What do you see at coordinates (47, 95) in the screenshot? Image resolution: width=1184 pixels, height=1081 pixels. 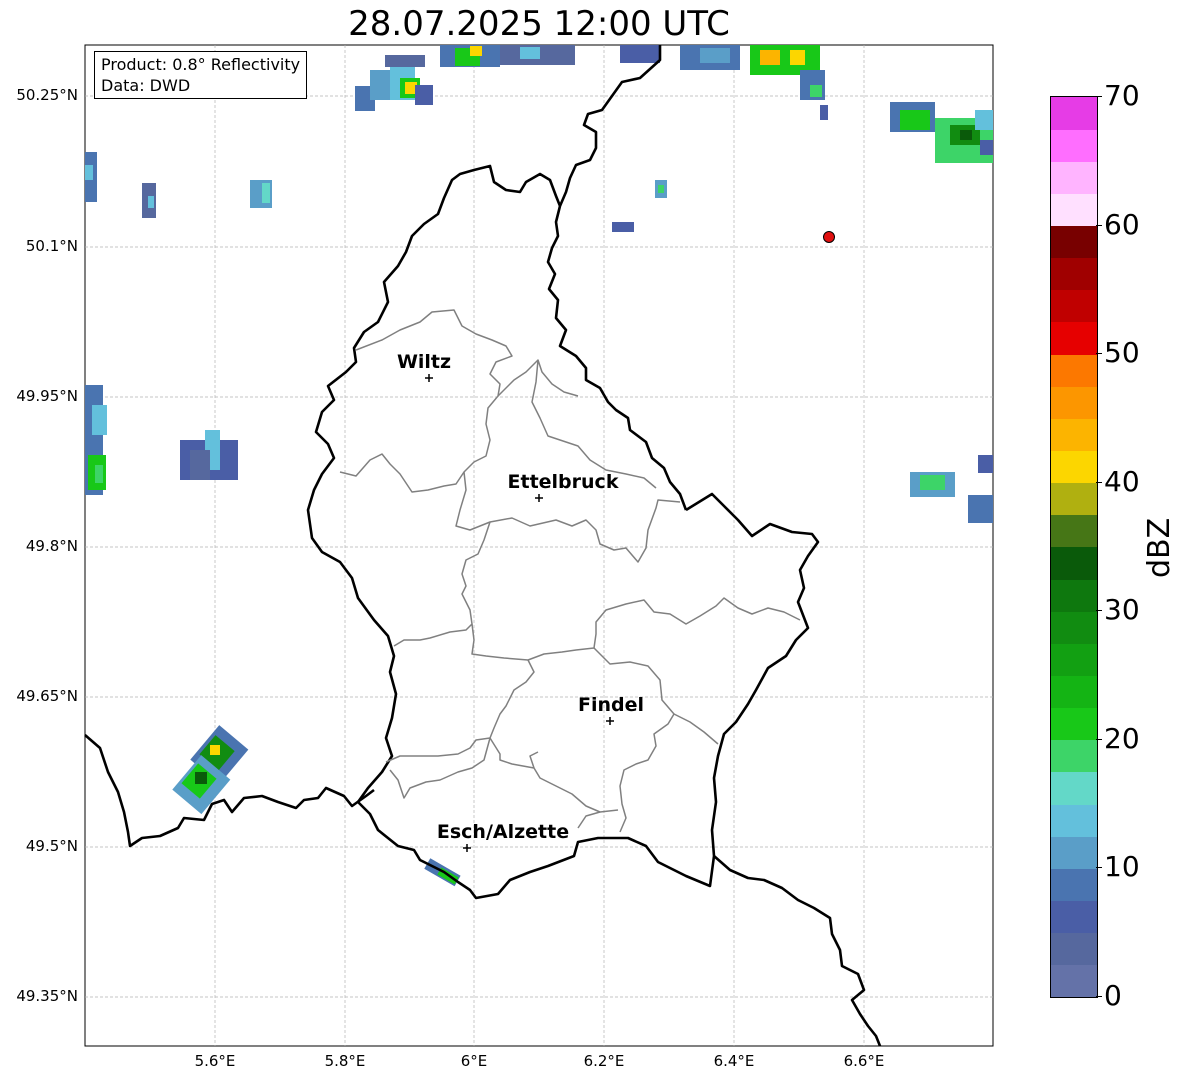 I see `lat-label: 50.25°N` at bounding box center [47, 95].